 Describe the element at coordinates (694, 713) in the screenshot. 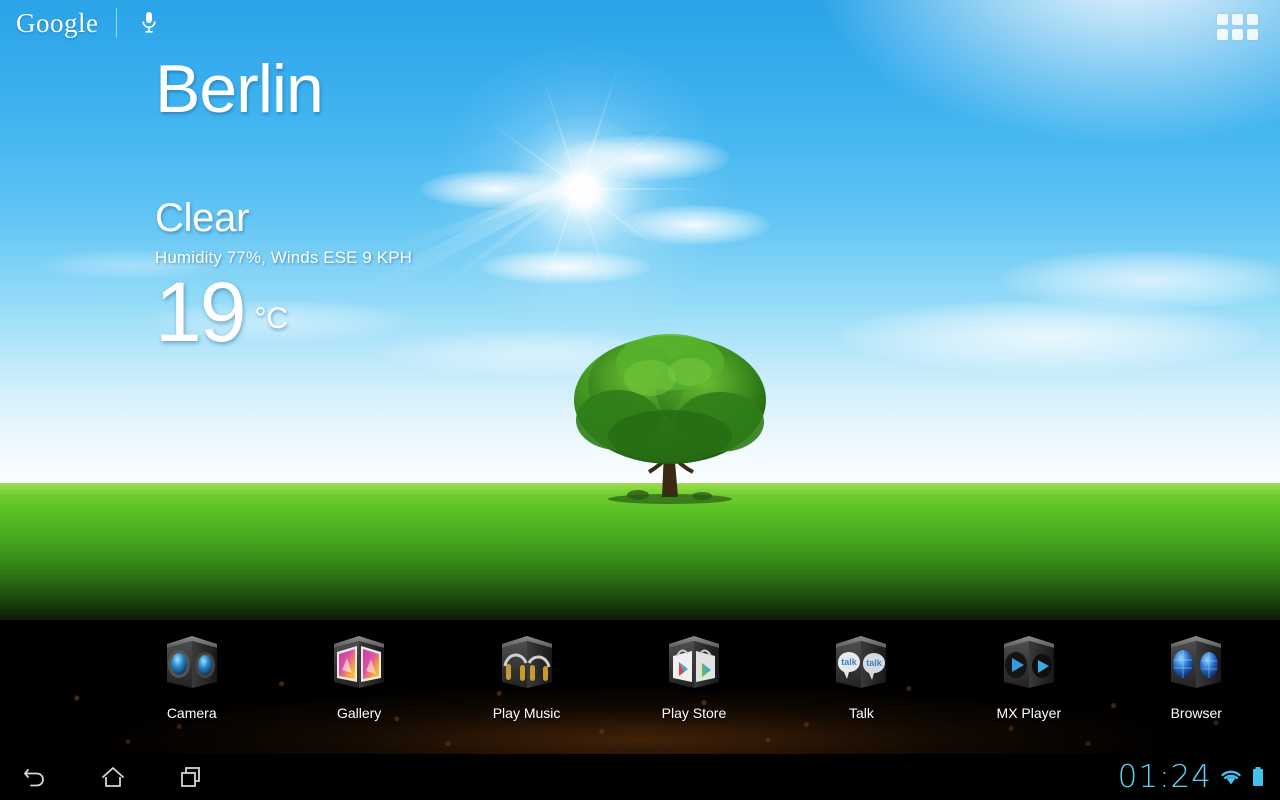

I see `dock-app-label: Play Store` at that location.